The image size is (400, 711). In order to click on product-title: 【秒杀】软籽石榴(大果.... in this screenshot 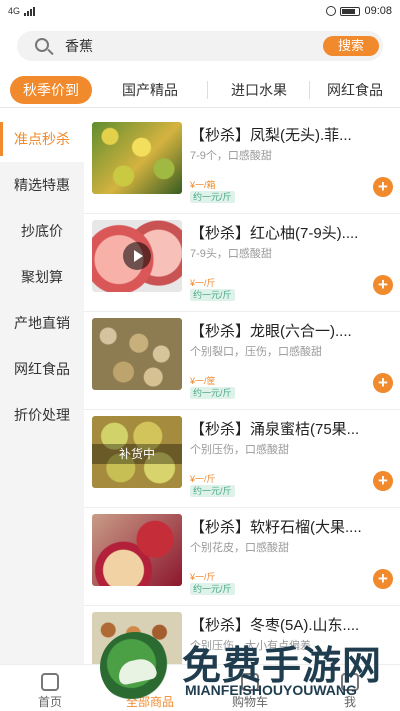, I will do `click(277, 526)`.